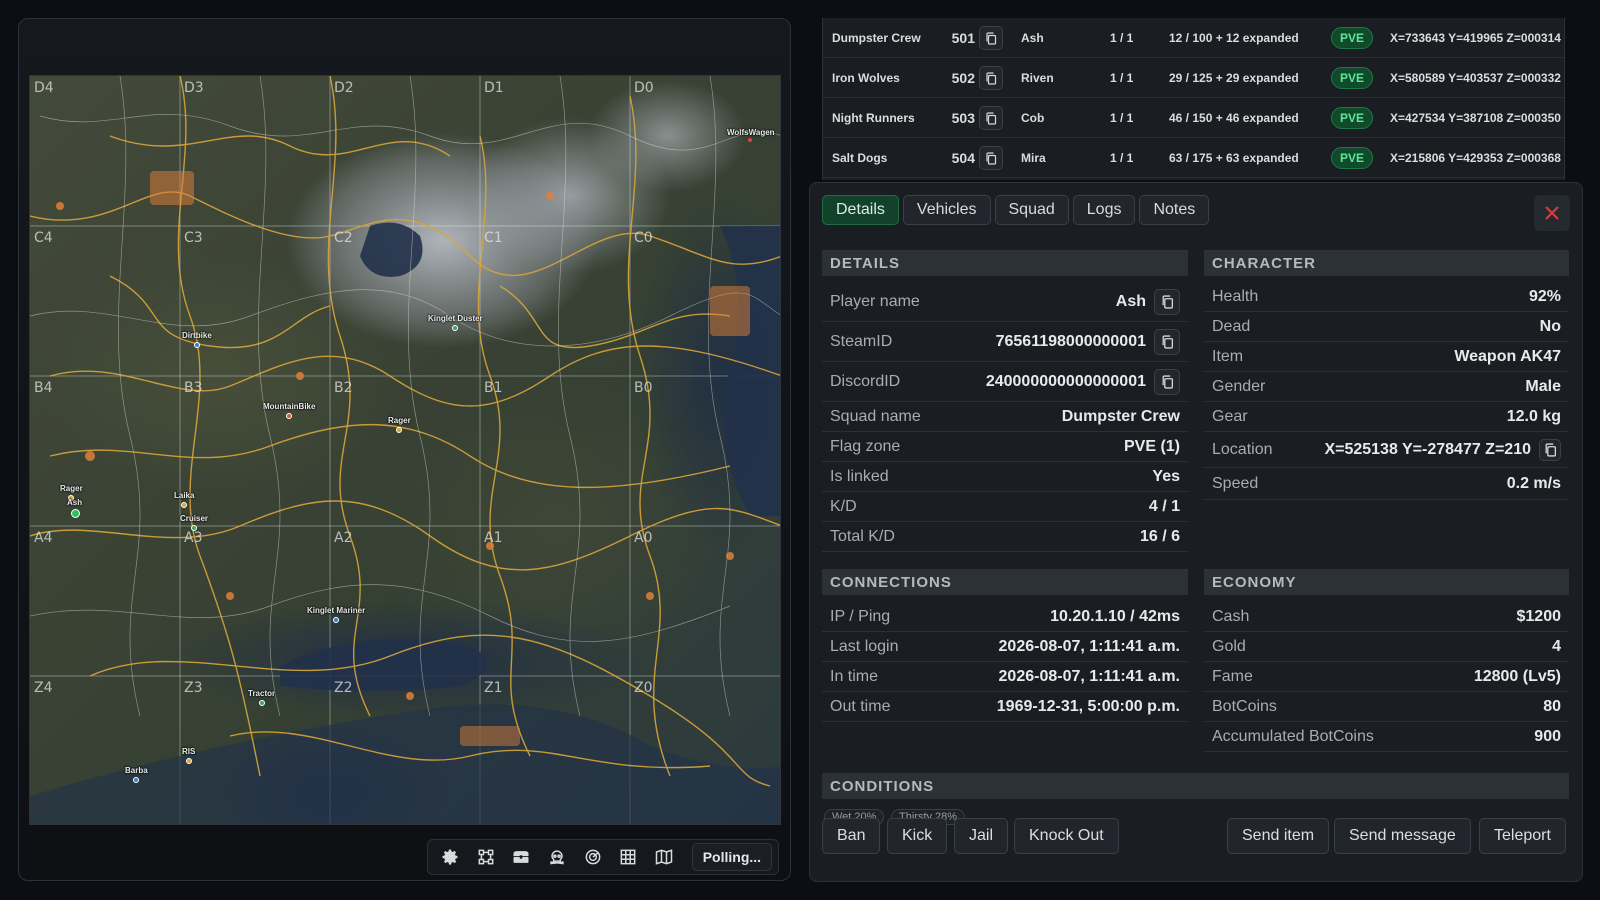  I want to click on player-name-cell: Cob, so click(1033, 118).